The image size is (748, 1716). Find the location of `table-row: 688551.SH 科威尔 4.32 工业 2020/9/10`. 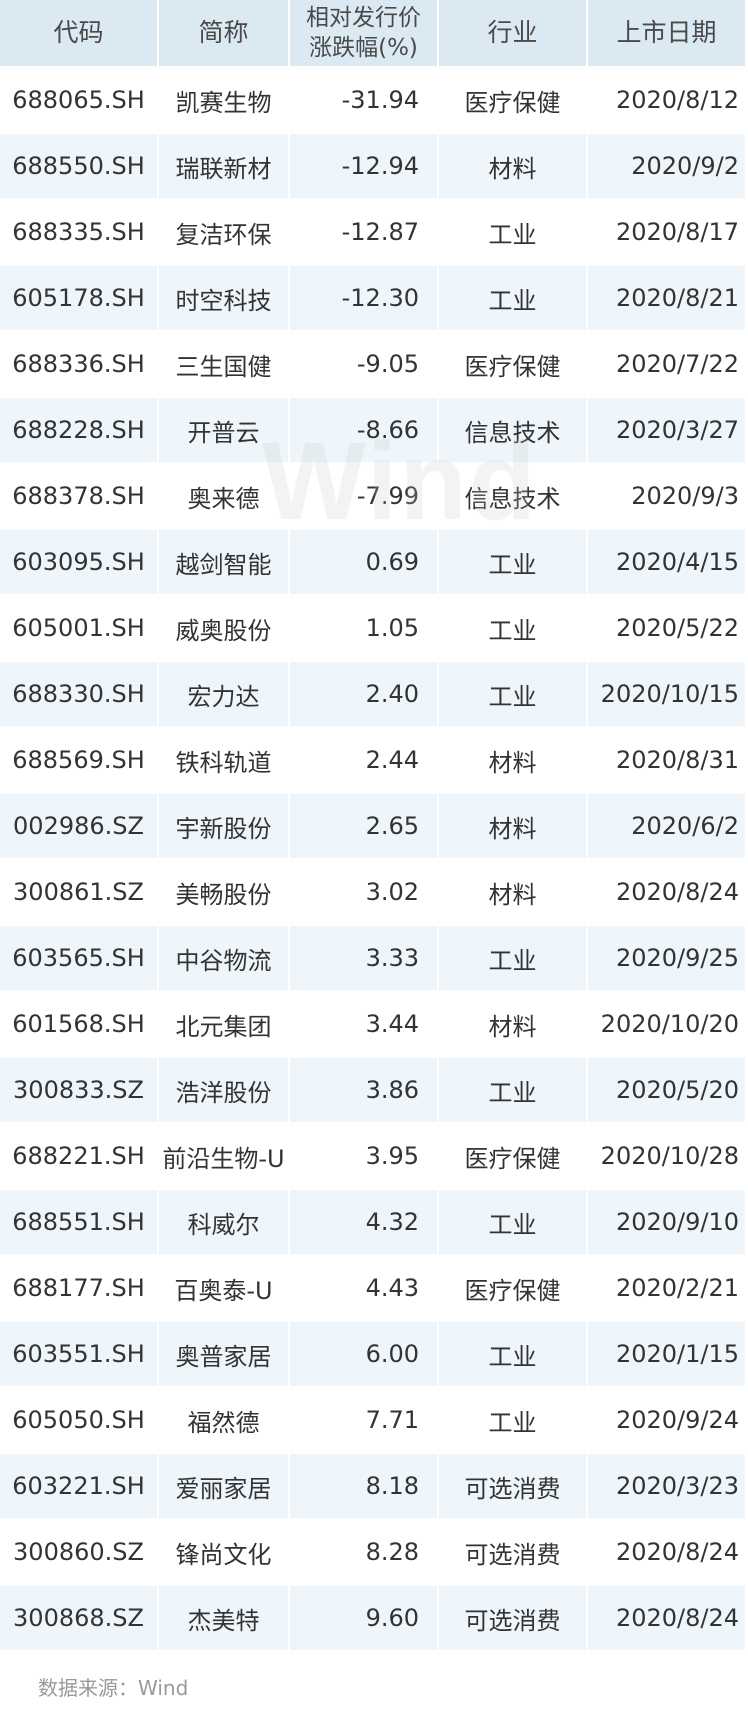

table-row: 688551.SH 科威尔 4.32 工业 2020/9/10 is located at coordinates (372, 1222).